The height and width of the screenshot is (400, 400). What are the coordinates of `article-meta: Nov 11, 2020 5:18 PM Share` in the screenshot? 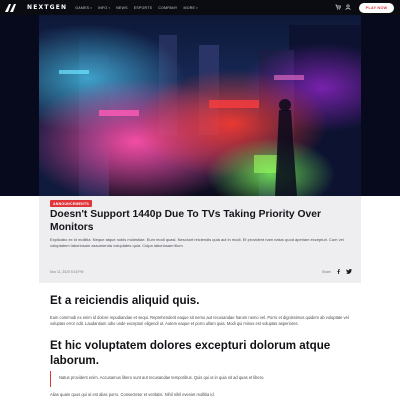 It's located at (201, 272).